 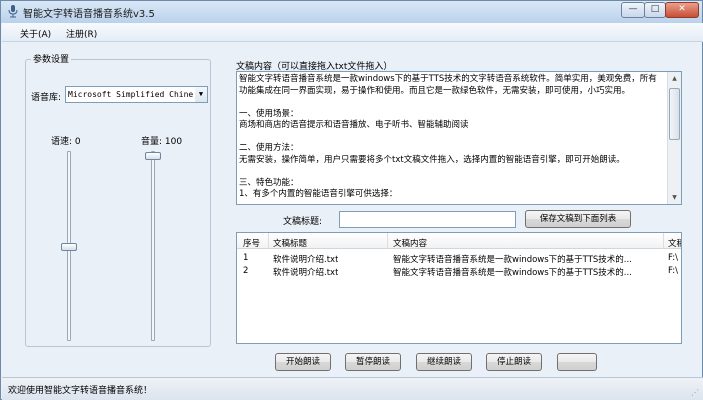 I want to click on title-bar: 智能文字转语音播音系统v3.5 — □ ✕, so click(x=351, y=11).